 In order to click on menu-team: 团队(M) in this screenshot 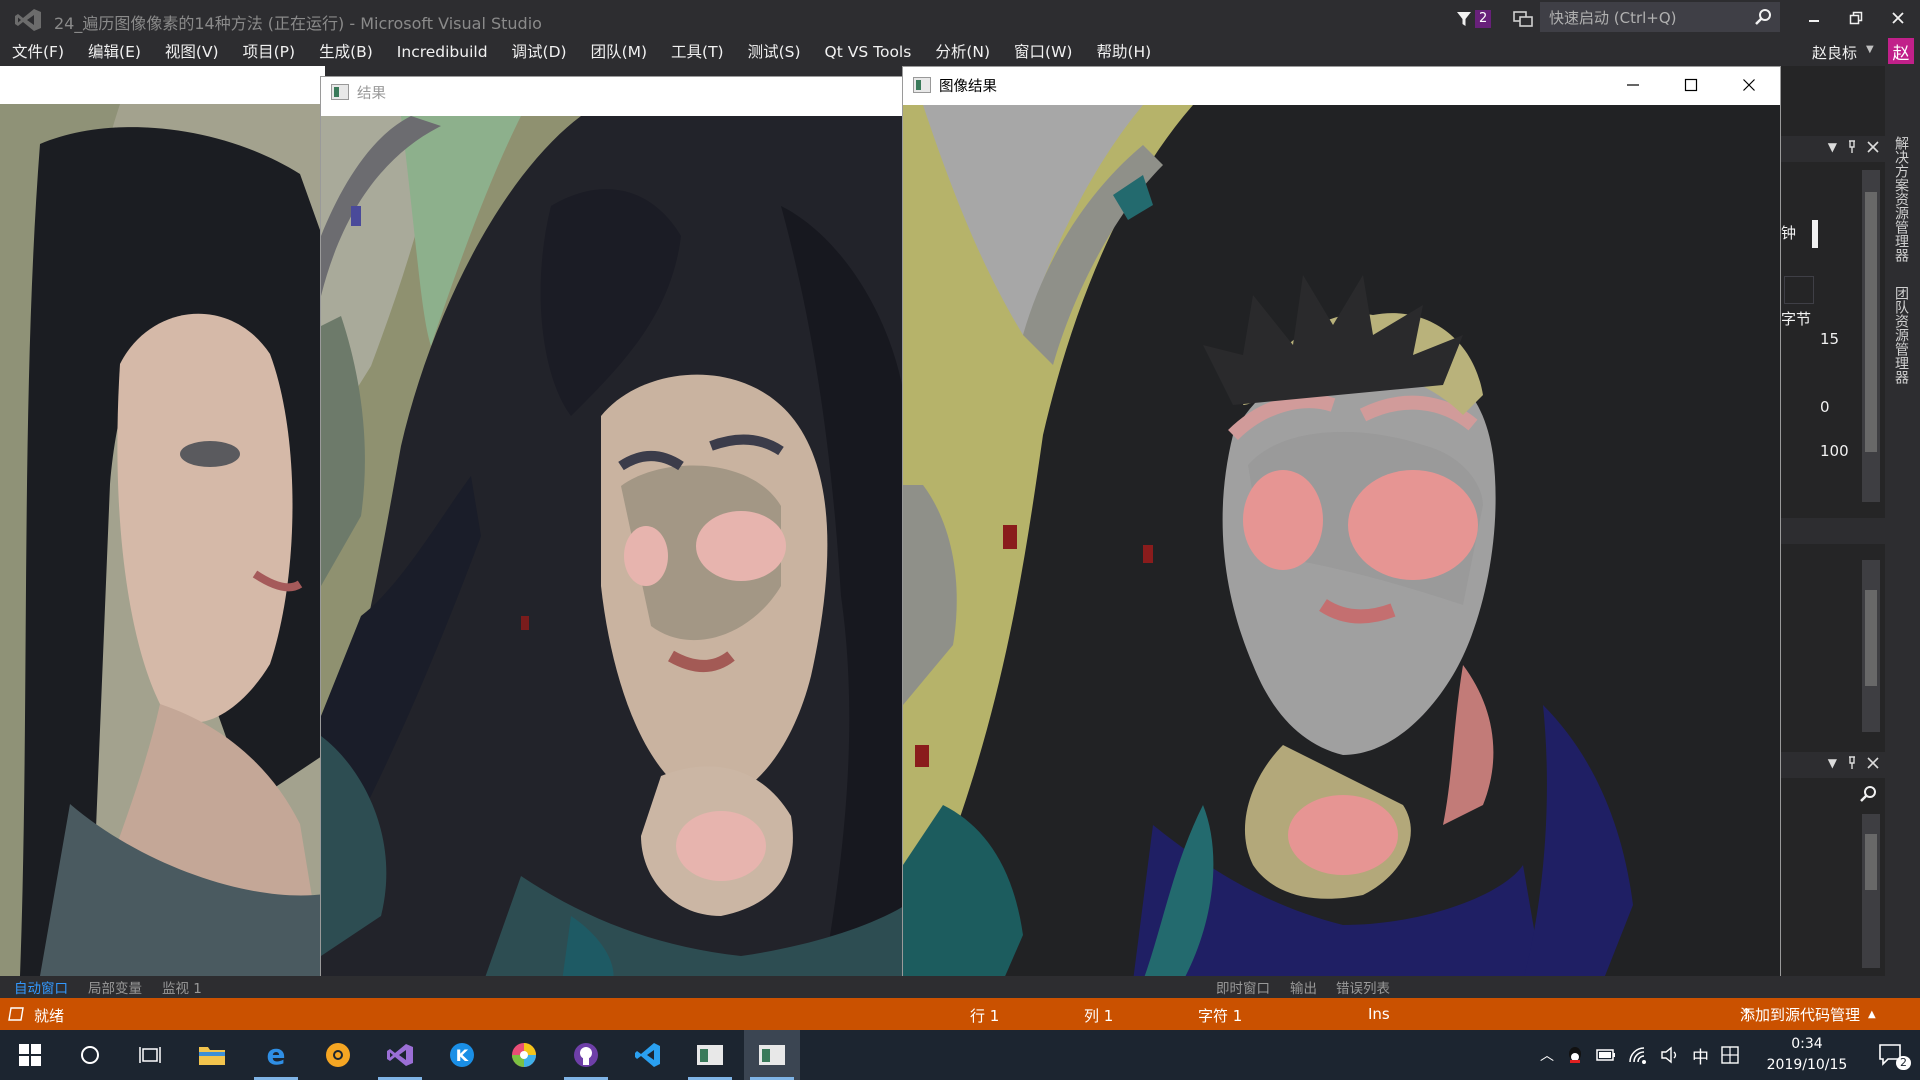, I will do `click(619, 52)`.